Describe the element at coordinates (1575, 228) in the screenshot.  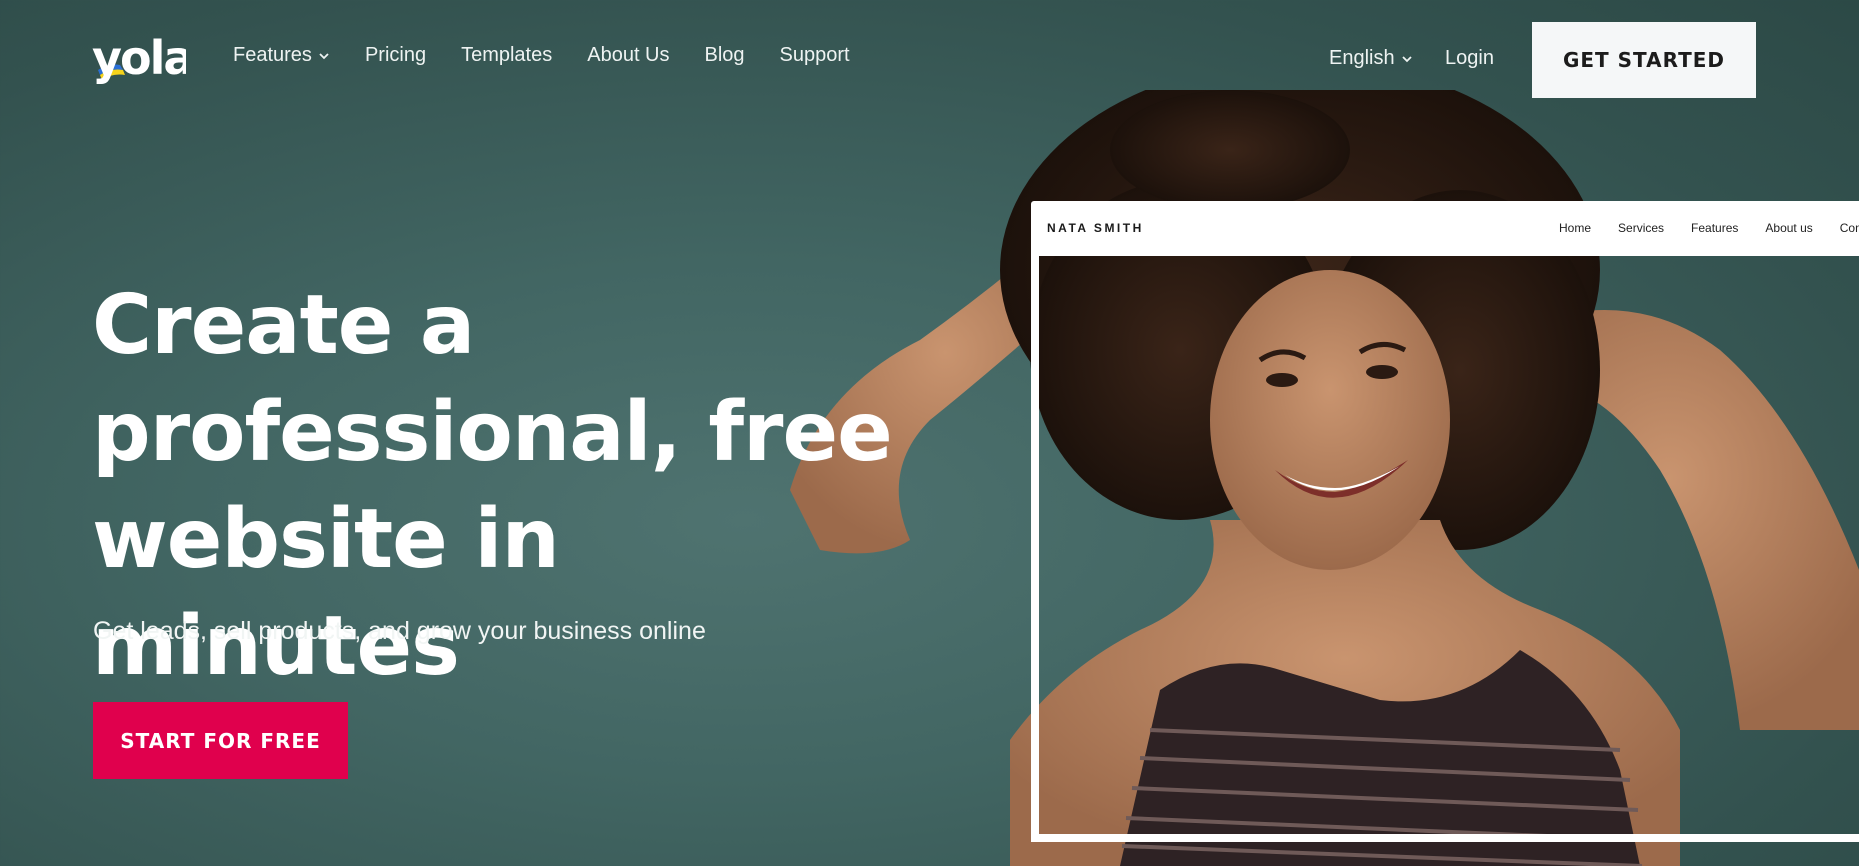
I see `mock-nav-item: Home` at that location.